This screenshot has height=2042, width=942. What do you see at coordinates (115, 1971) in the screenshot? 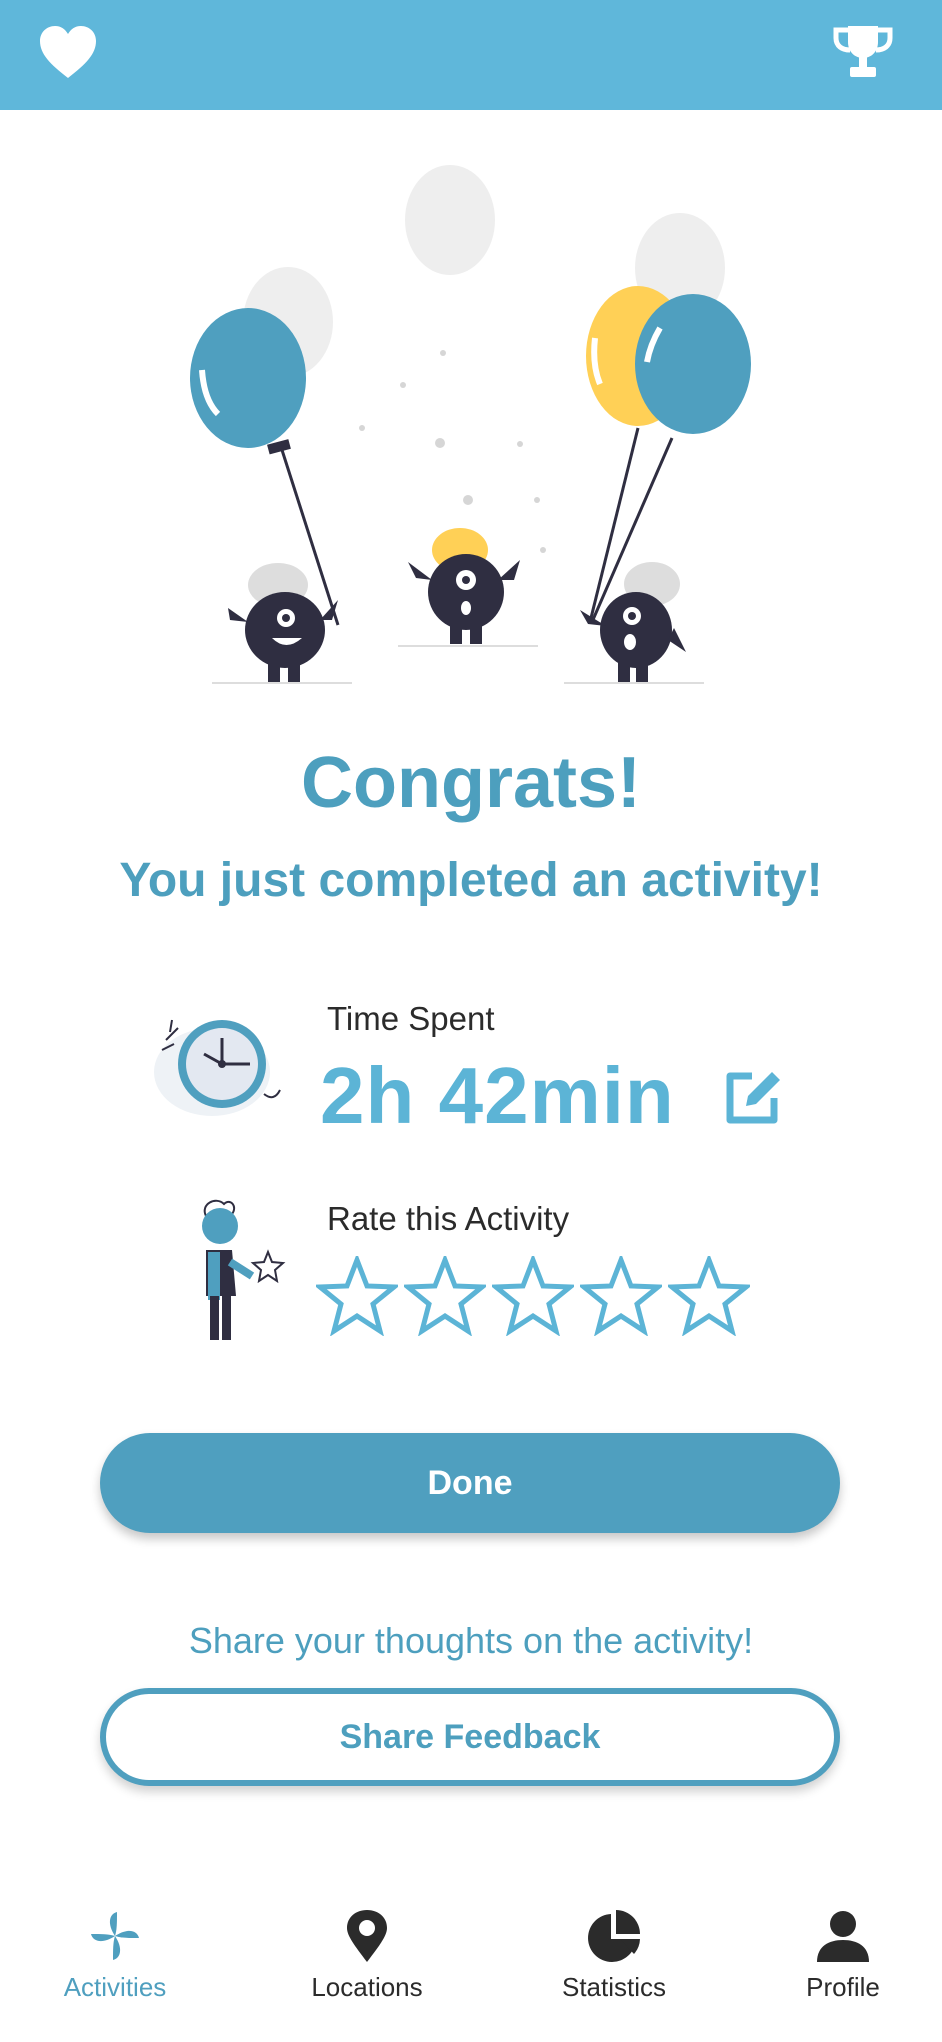
I see `nav-item-activities: Activities` at bounding box center [115, 1971].